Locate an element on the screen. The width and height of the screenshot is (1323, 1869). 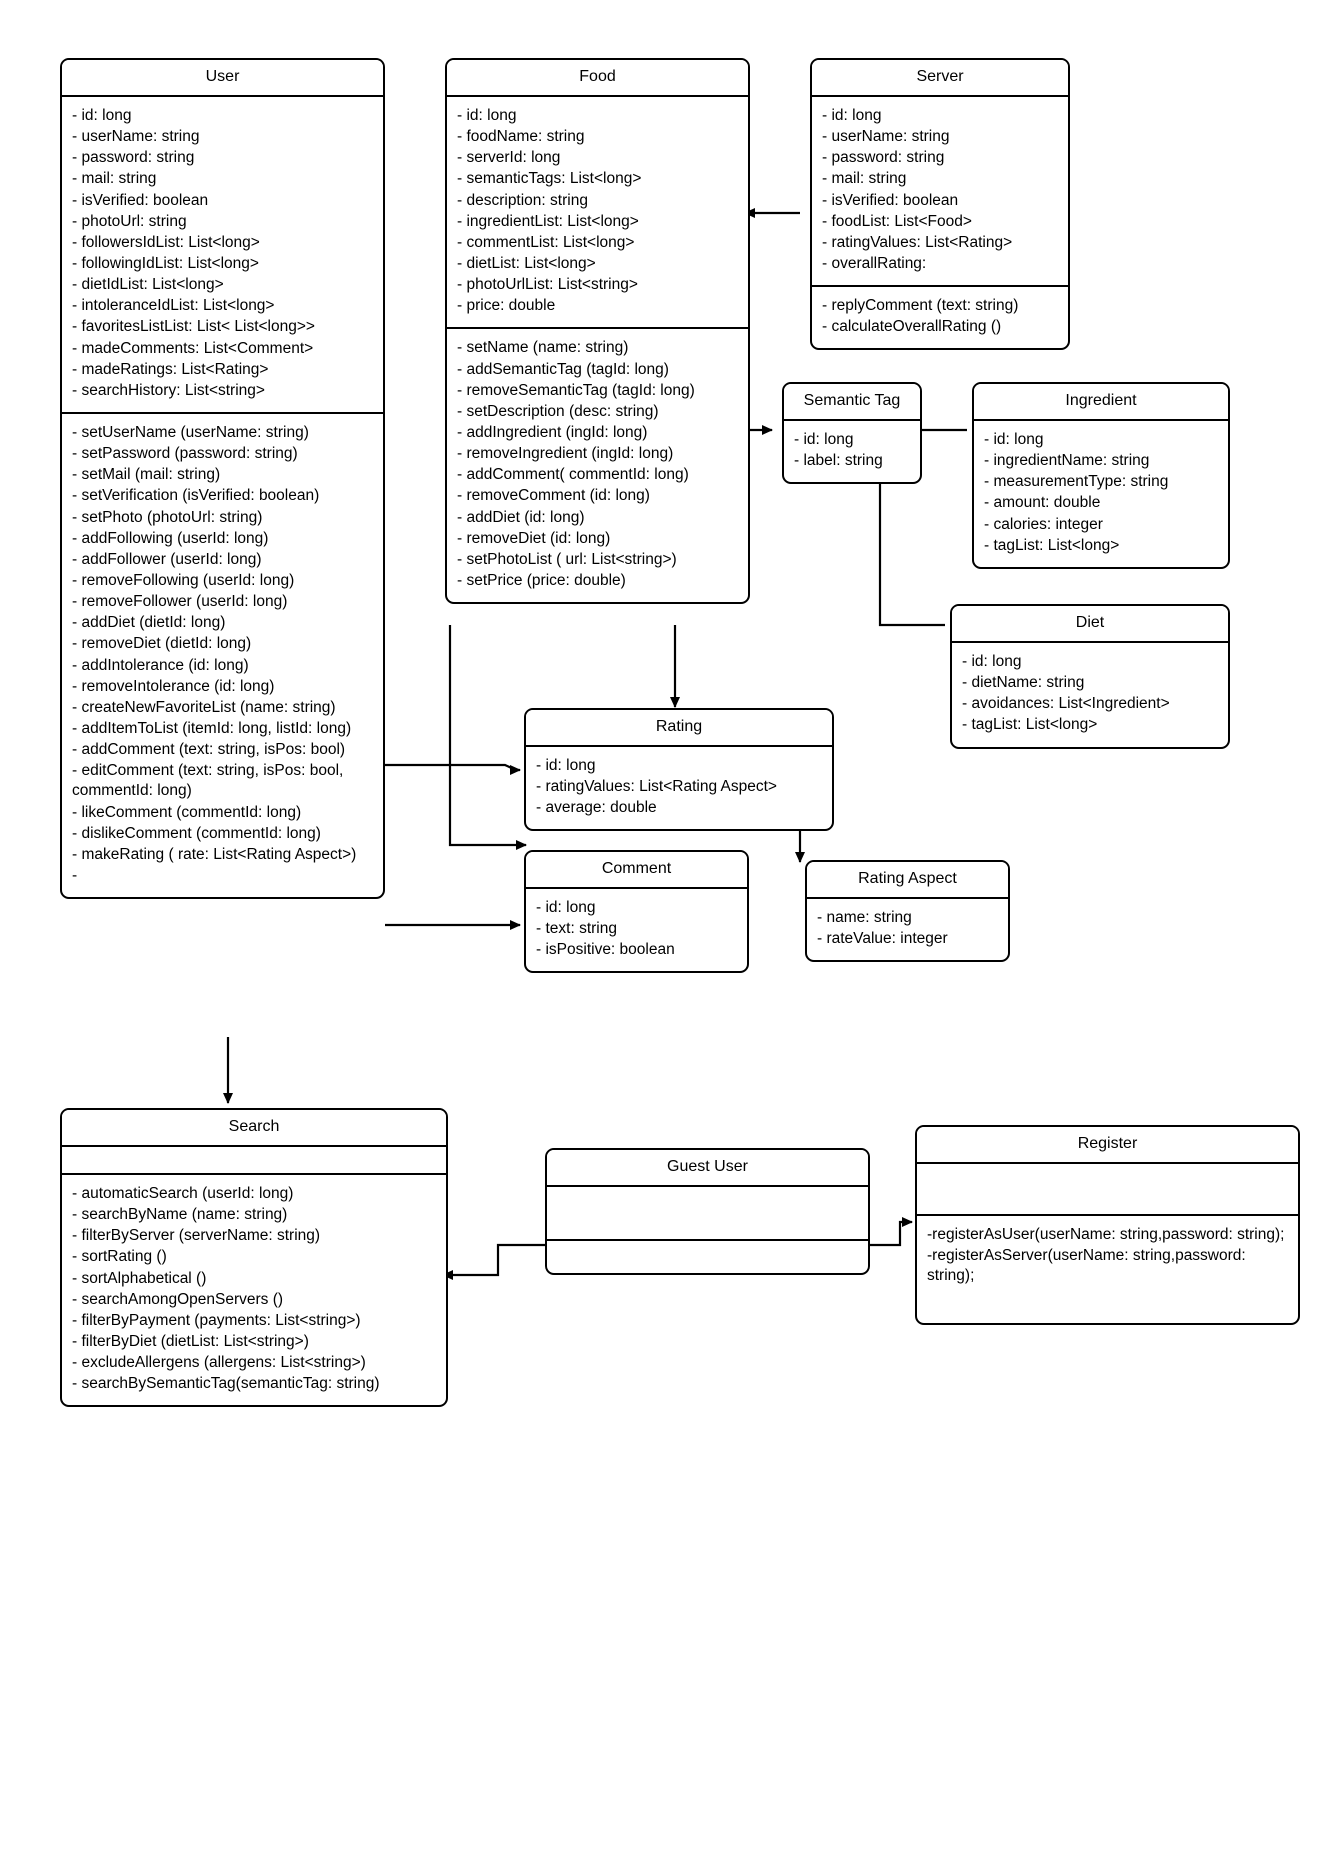
method-row: - removeSemanticTag (tagId: long) is located at coordinates (576, 390).